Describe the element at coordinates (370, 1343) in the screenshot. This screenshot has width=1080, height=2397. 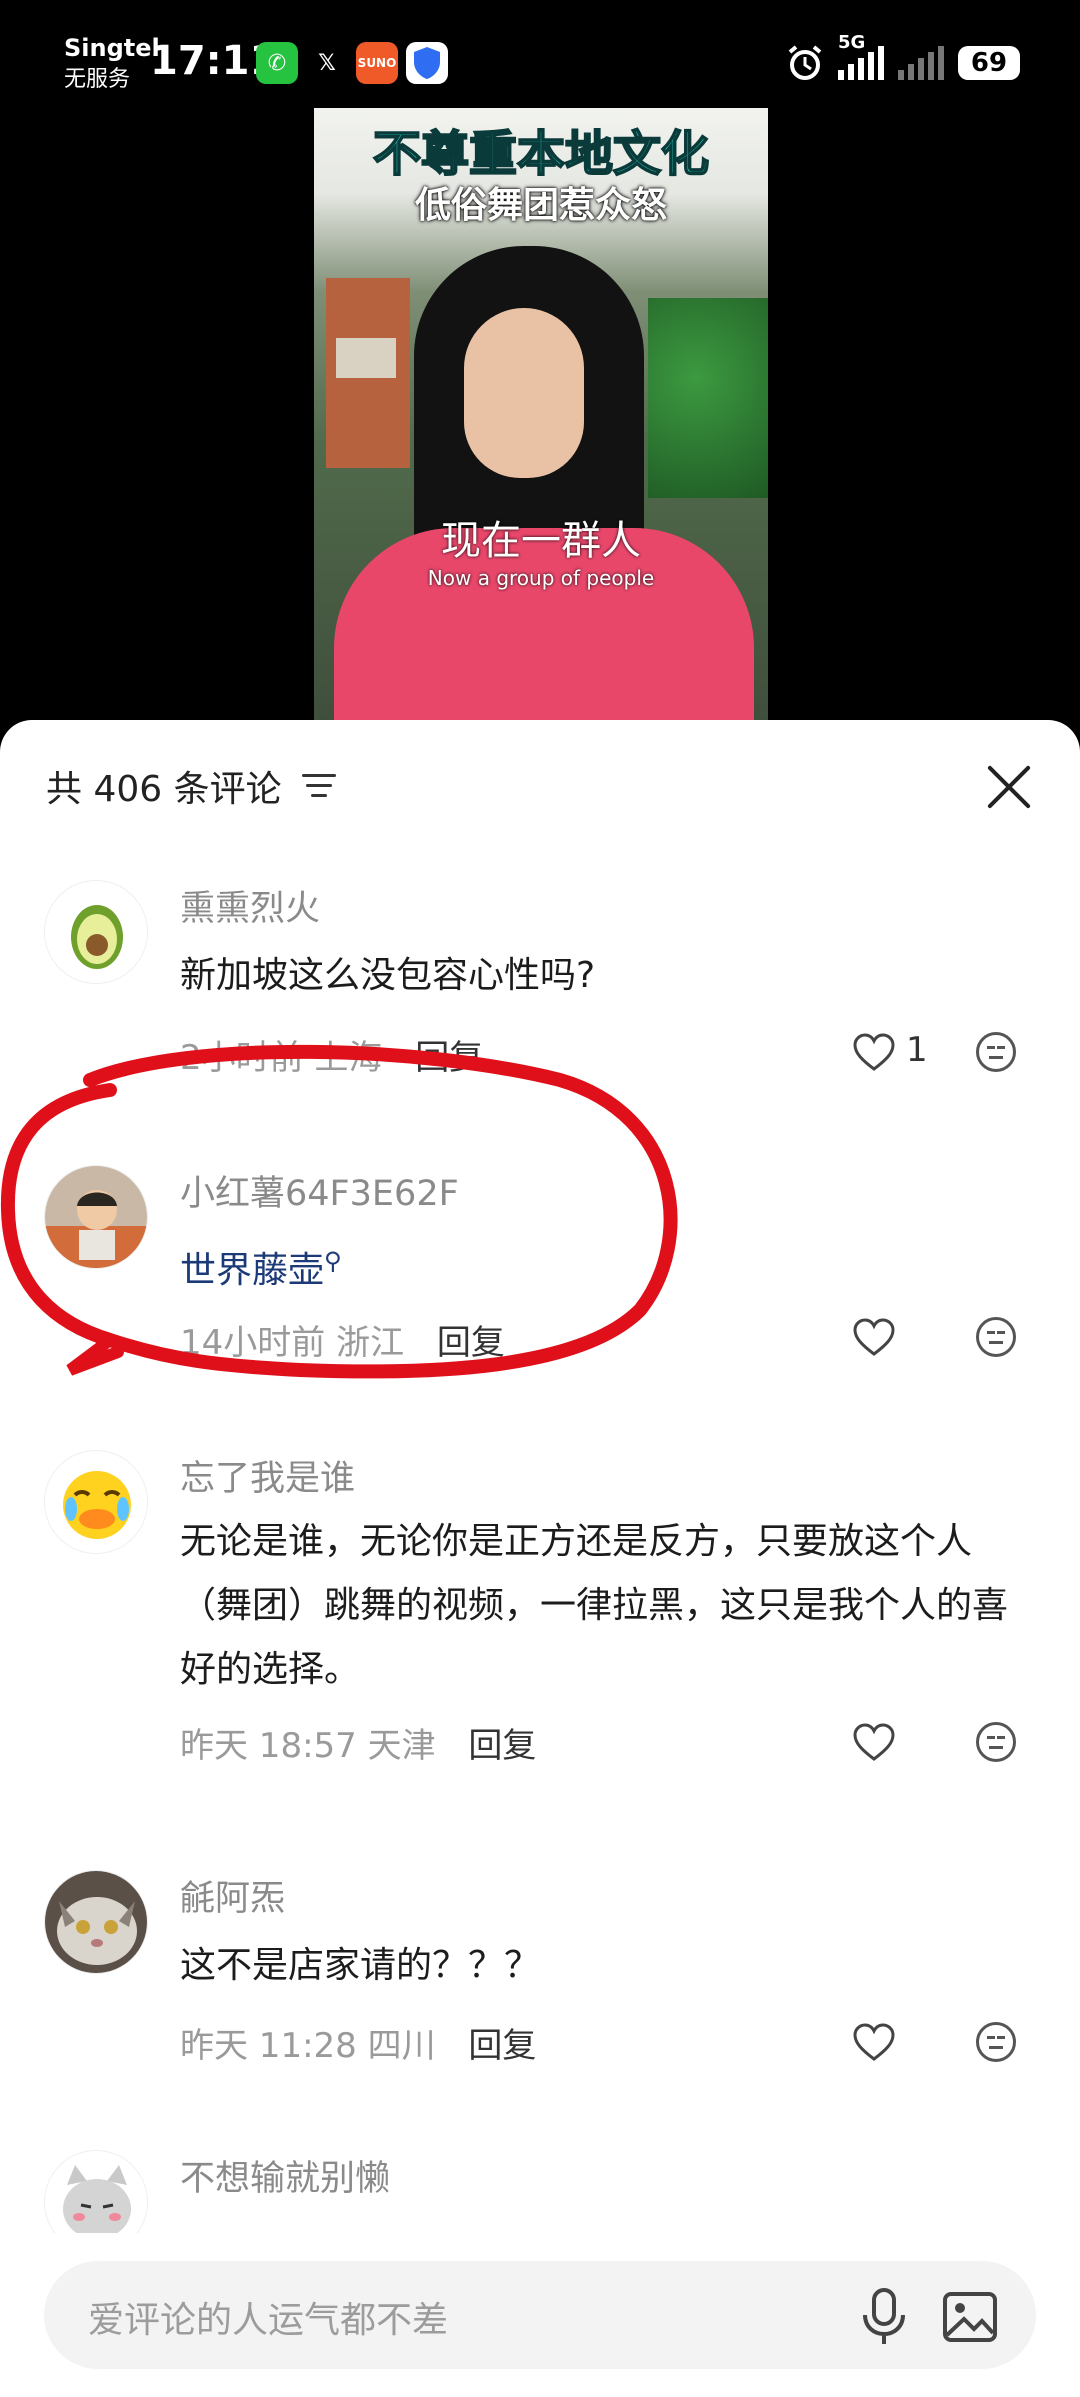
I see `comment-location: 浙江` at that location.